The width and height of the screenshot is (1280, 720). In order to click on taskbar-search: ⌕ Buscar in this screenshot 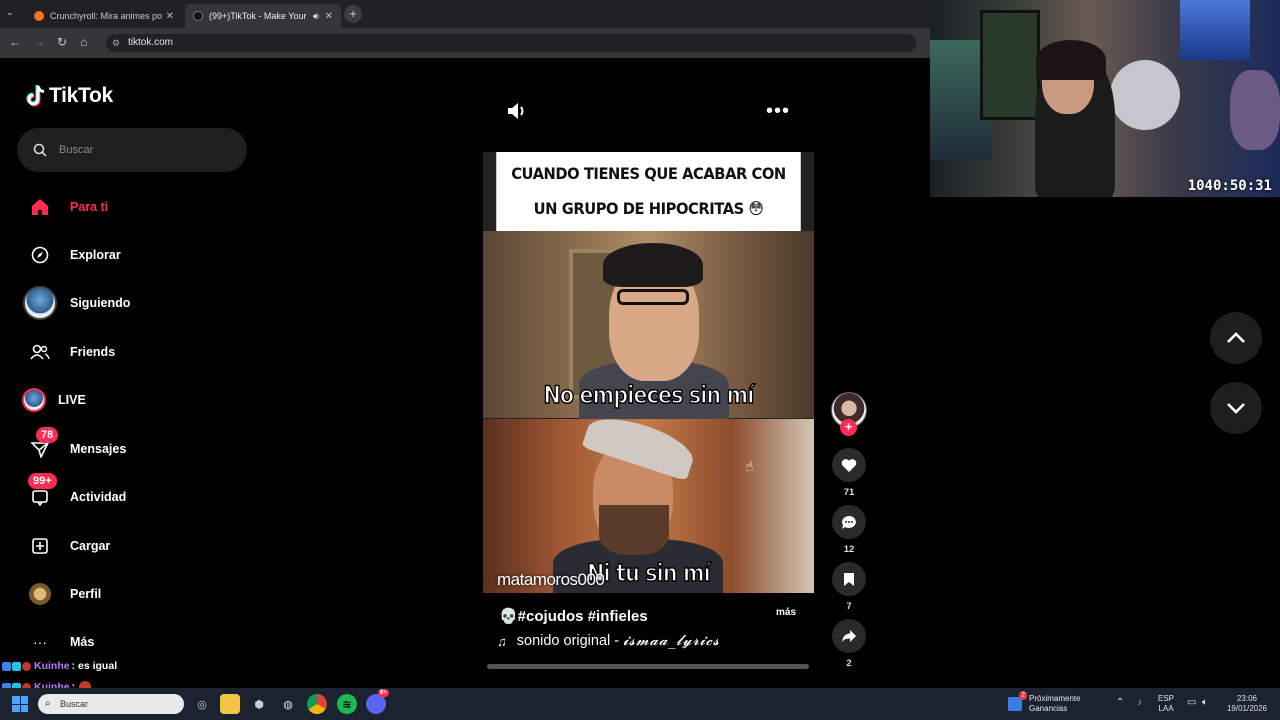, I will do `click(111, 704)`.